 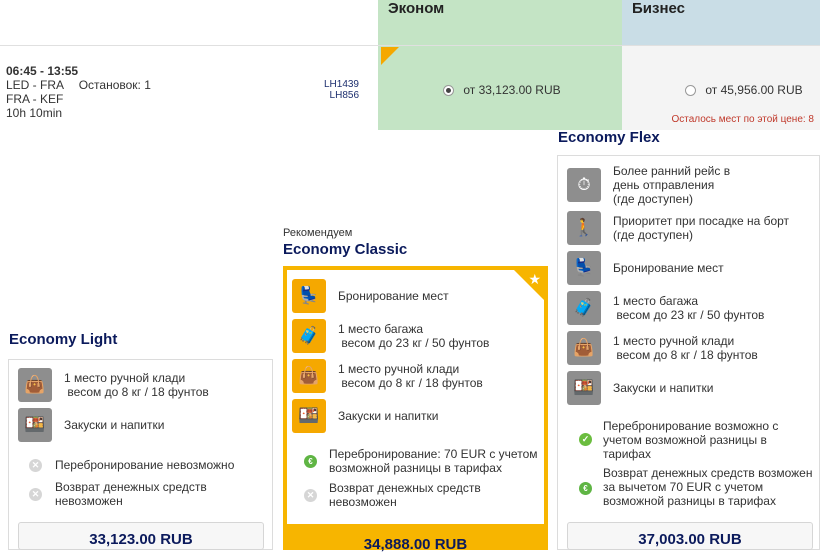 I want to click on recommended-corner-flag, so click(x=390, y=56).